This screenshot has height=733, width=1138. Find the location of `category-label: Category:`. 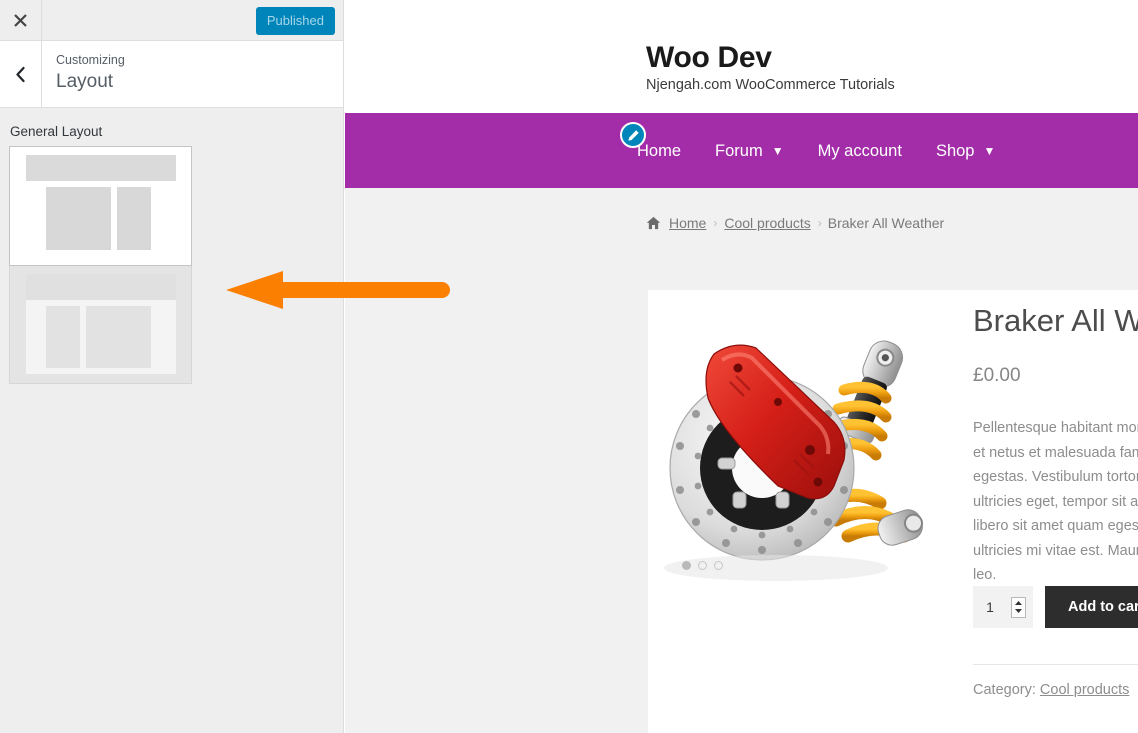

category-label: Category: is located at coordinates (1004, 690).